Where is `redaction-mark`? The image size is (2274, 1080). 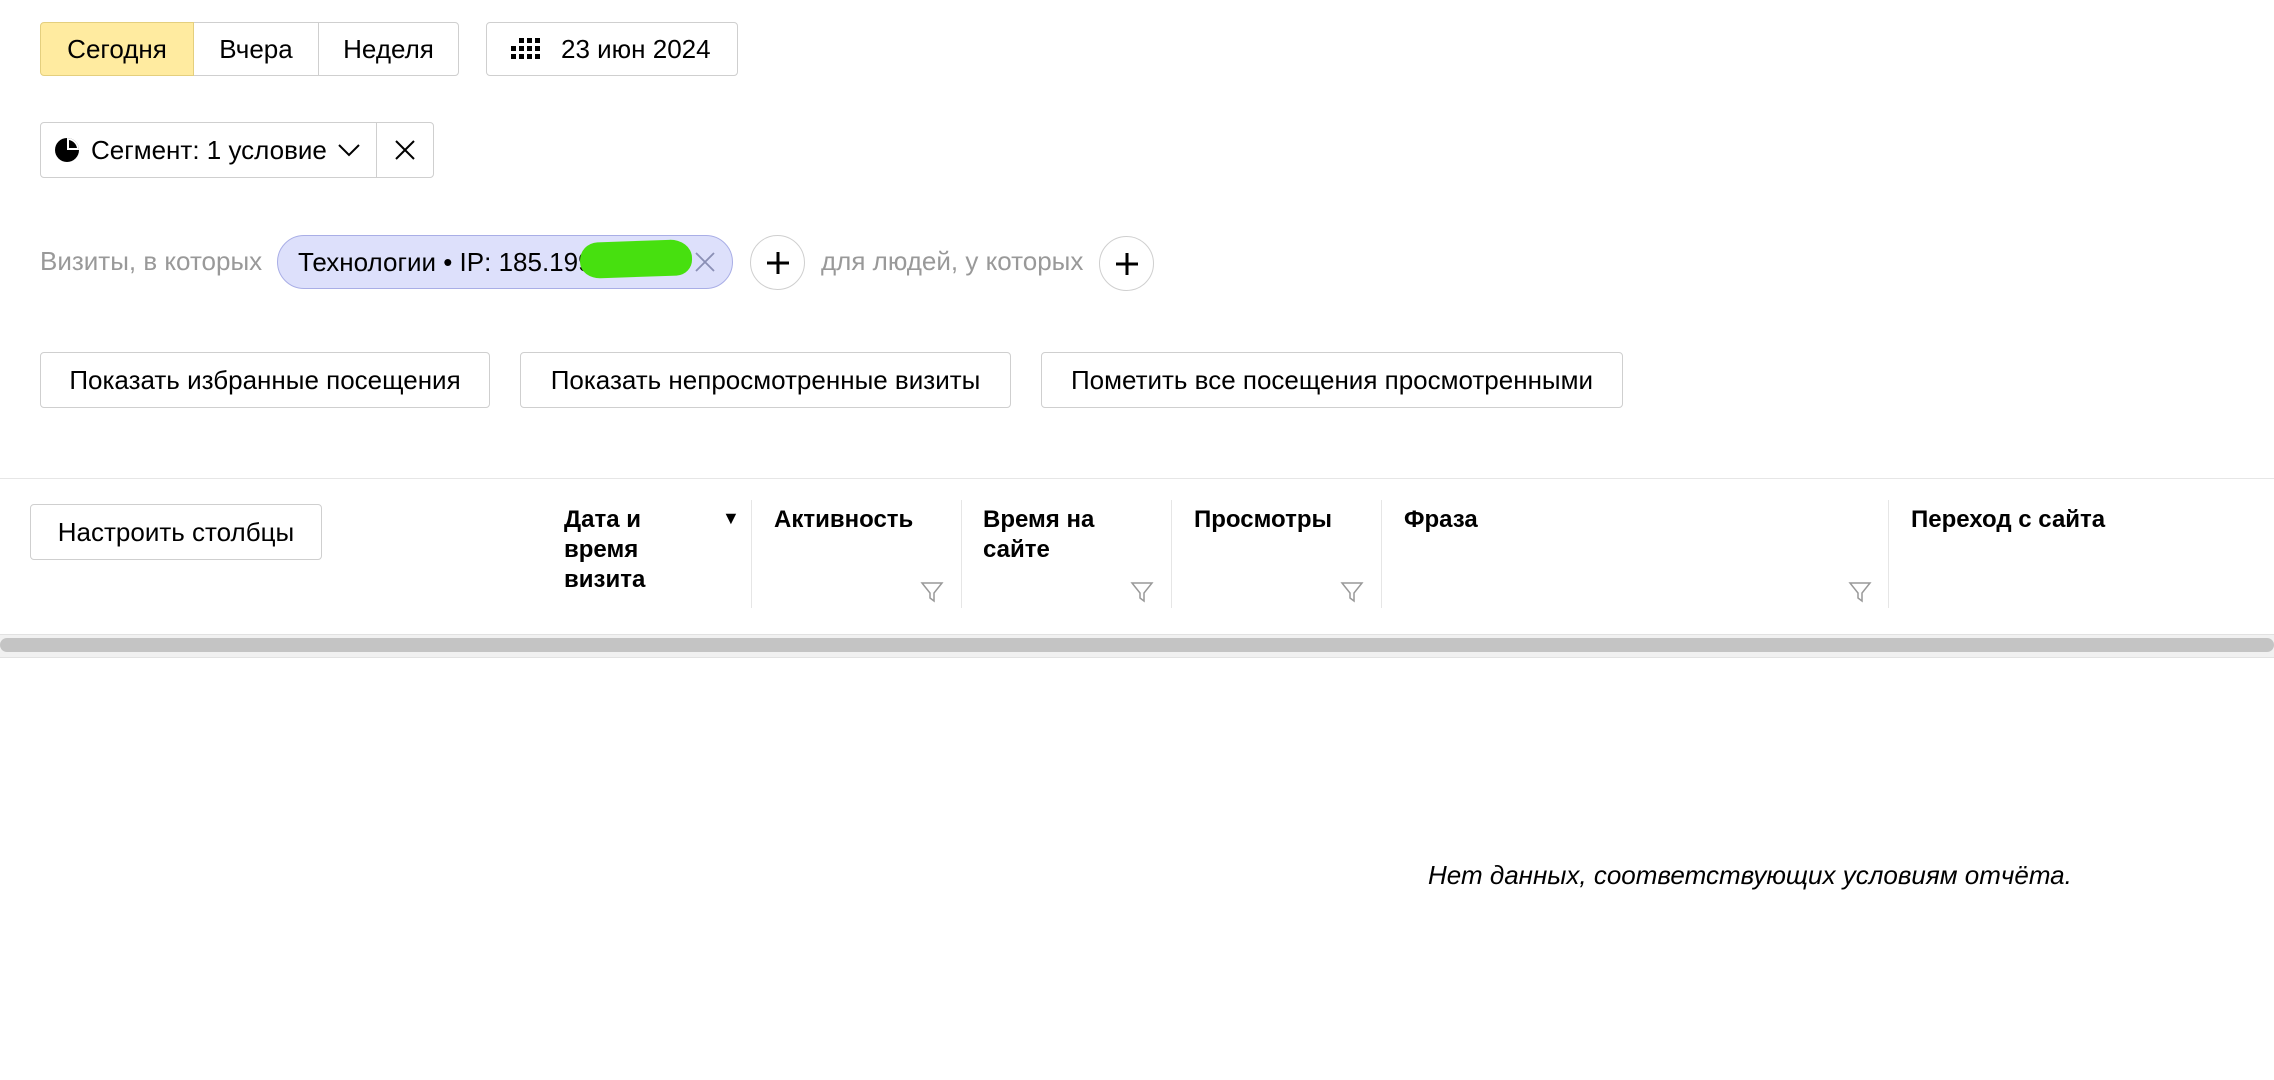
redaction-mark is located at coordinates (636, 259).